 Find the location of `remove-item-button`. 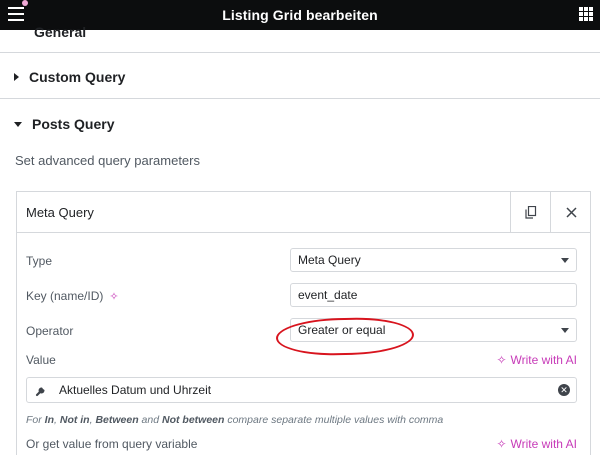

remove-item-button is located at coordinates (570, 212).